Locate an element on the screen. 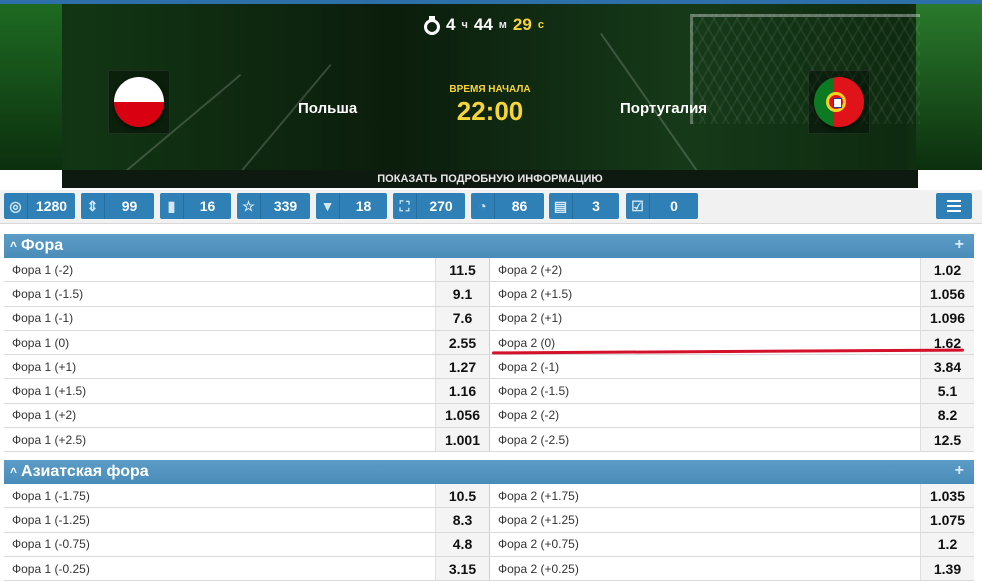  odds-value: 3.84 is located at coordinates (947, 367).